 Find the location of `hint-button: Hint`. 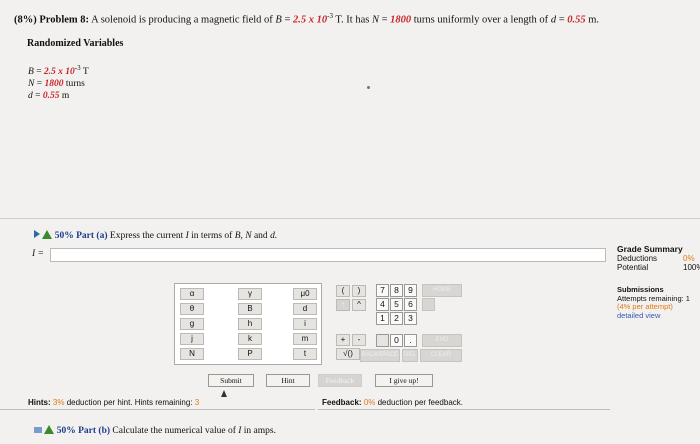

hint-button: Hint is located at coordinates (288, 380).